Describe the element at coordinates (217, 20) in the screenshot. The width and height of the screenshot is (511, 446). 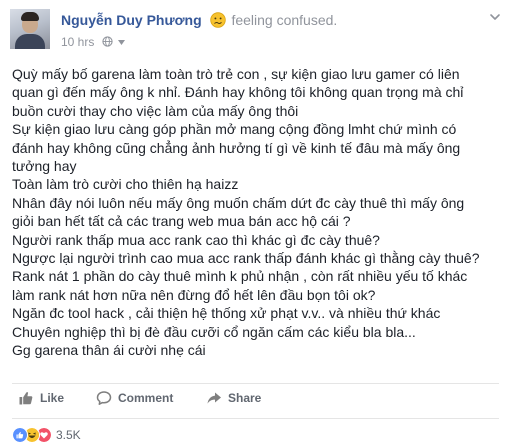
I see `confused-face-icon` at that location.